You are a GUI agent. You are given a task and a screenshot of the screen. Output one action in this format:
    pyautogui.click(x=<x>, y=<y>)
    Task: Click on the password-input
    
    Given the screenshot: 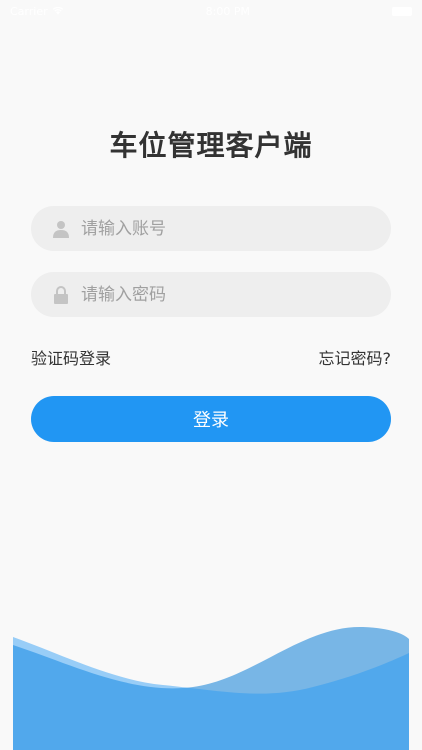 What is the action you would take?
    pyautogui.click(x=236, y=294)
    